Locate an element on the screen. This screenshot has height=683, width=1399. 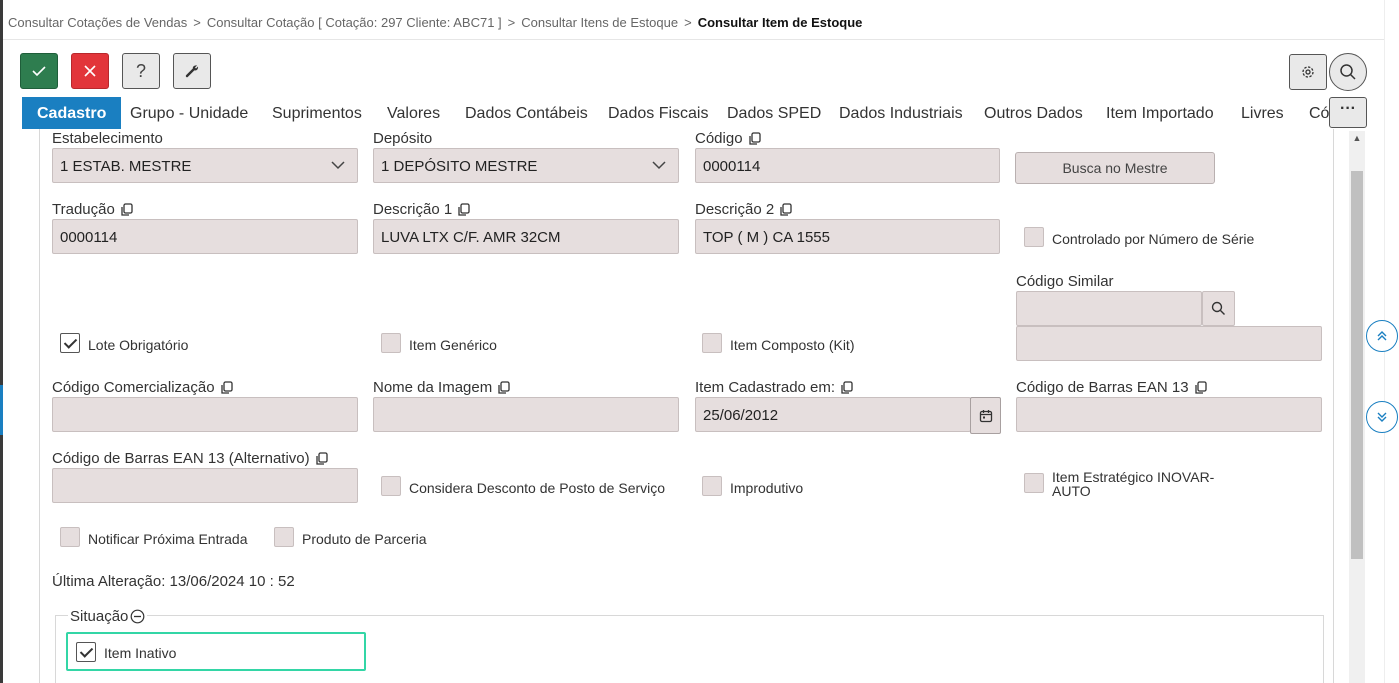
tools-button is located at coordinates (192, 71).